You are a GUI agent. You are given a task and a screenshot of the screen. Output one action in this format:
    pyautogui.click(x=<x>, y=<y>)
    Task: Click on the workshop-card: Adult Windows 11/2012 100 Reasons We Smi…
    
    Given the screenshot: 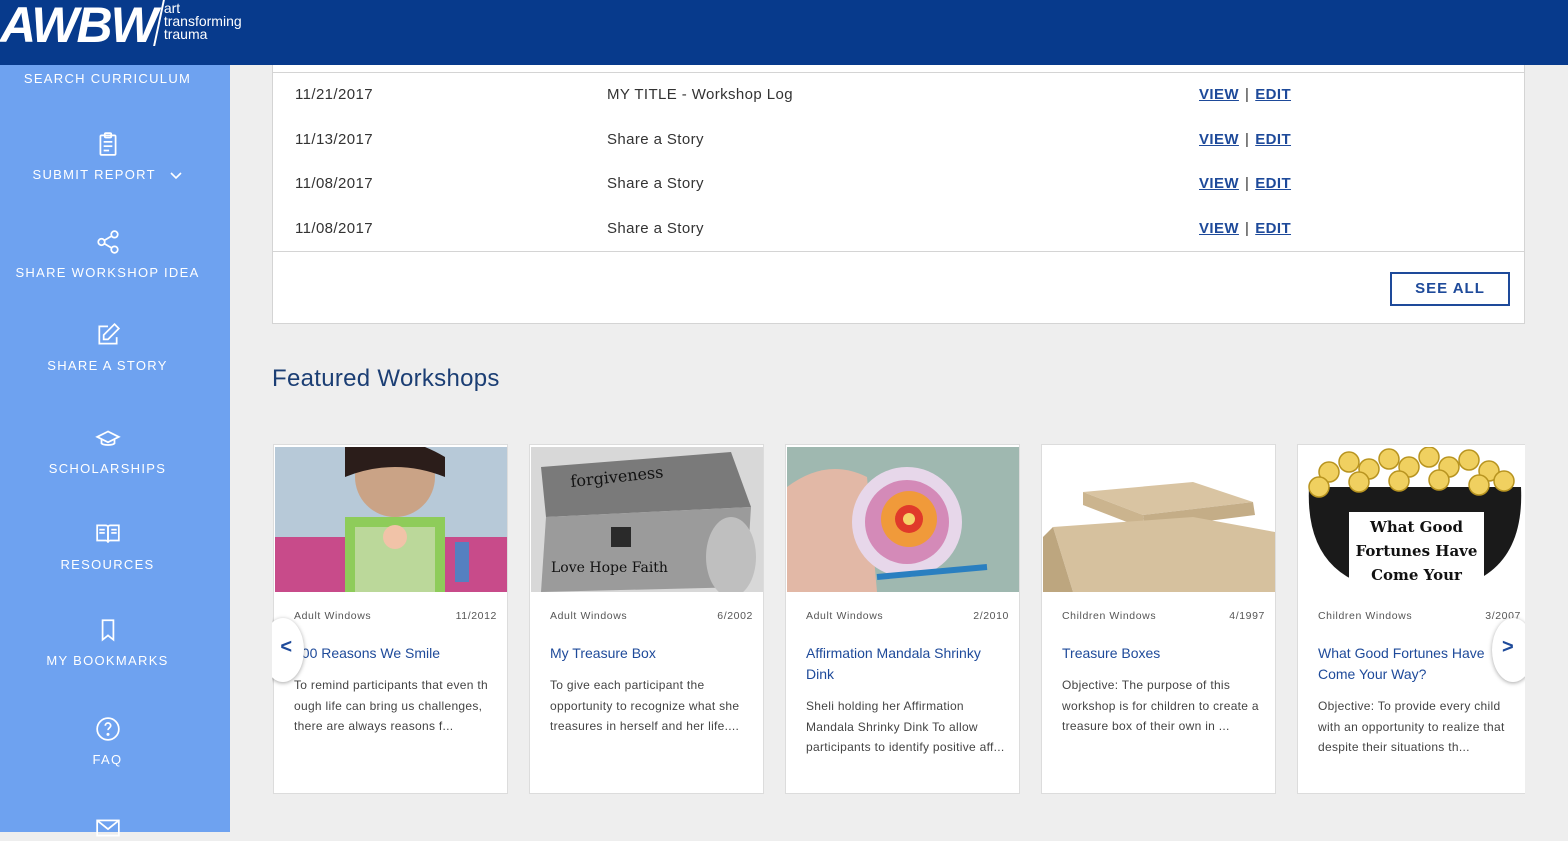 What is the action you would take?
    pyautogui.click(x=390, y=619)
    